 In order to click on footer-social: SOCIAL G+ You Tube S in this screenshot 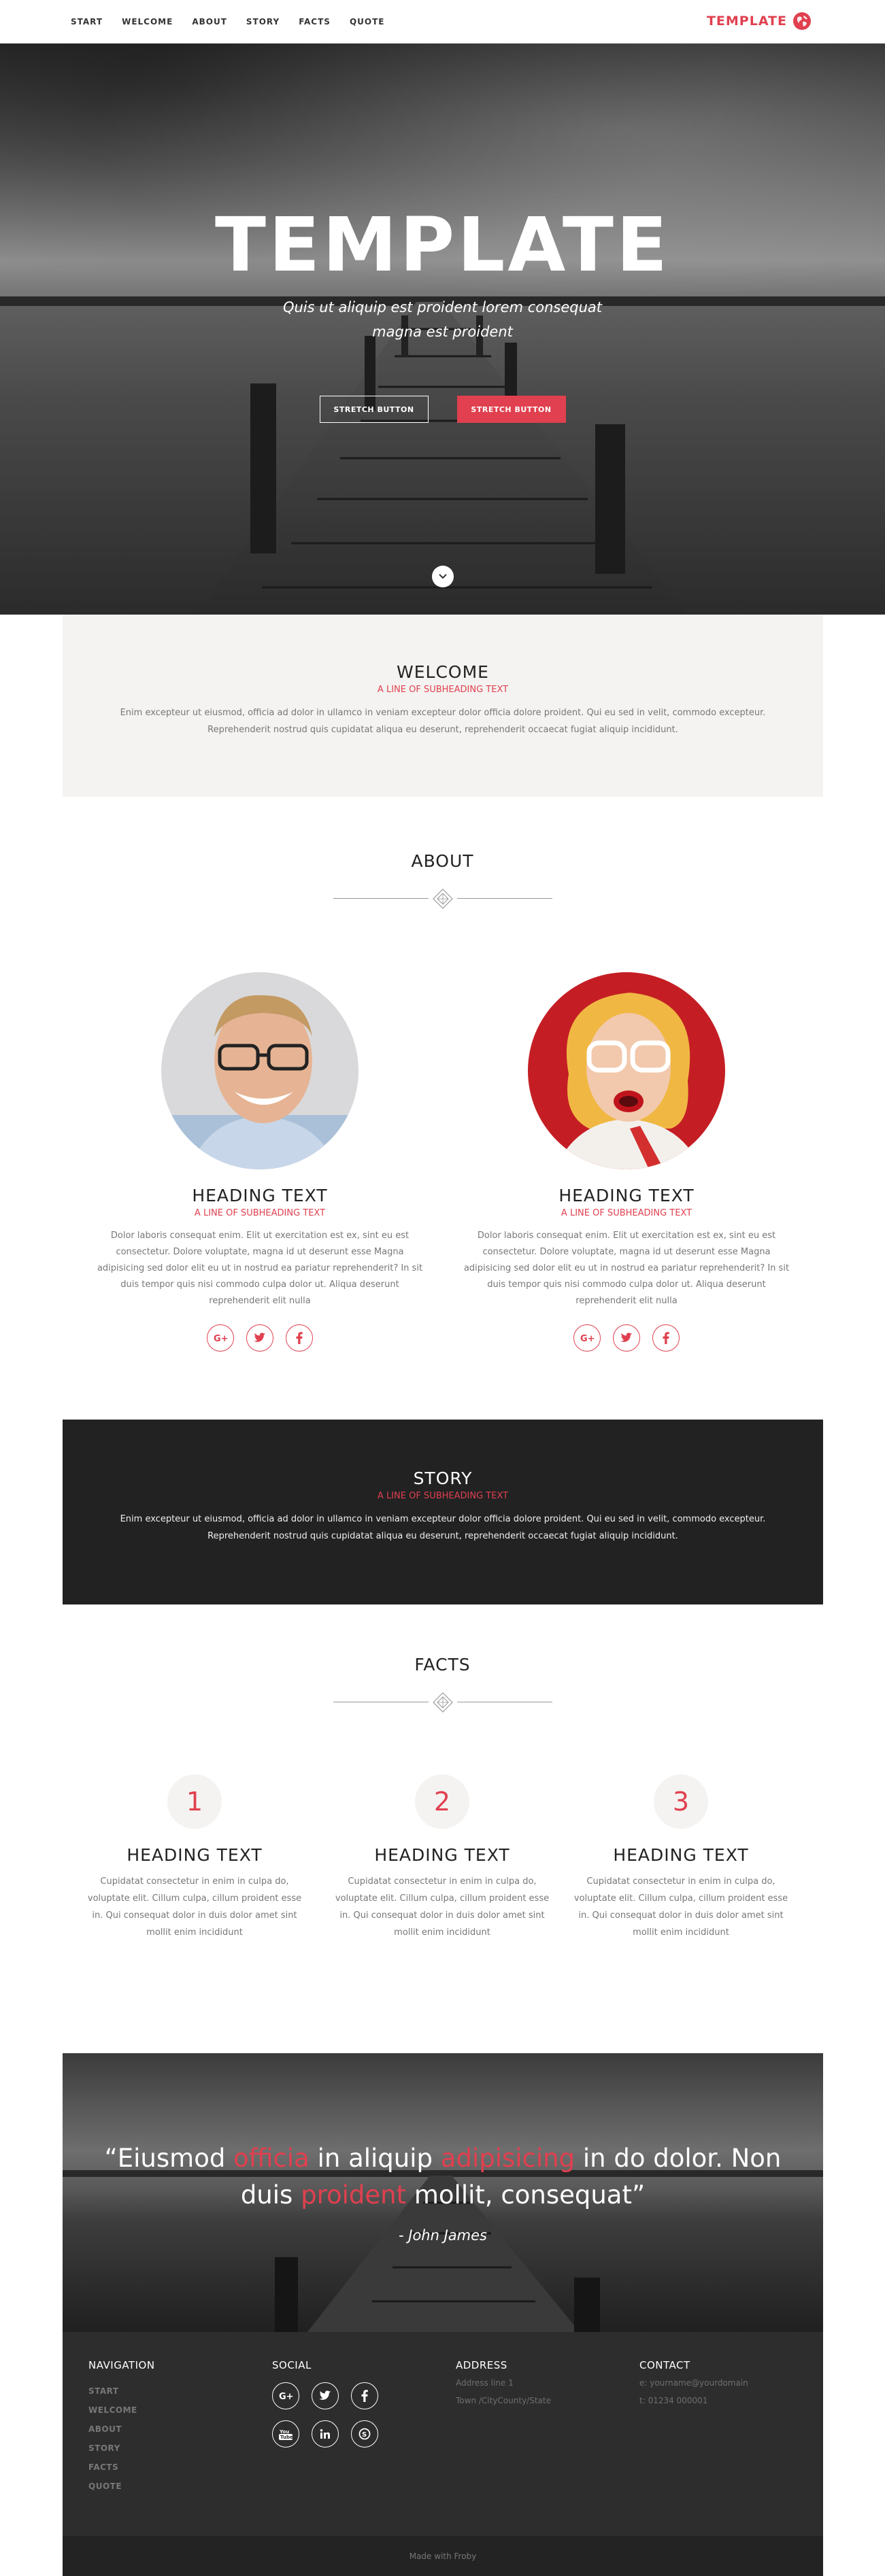, I will do `click(357, 2403)`.